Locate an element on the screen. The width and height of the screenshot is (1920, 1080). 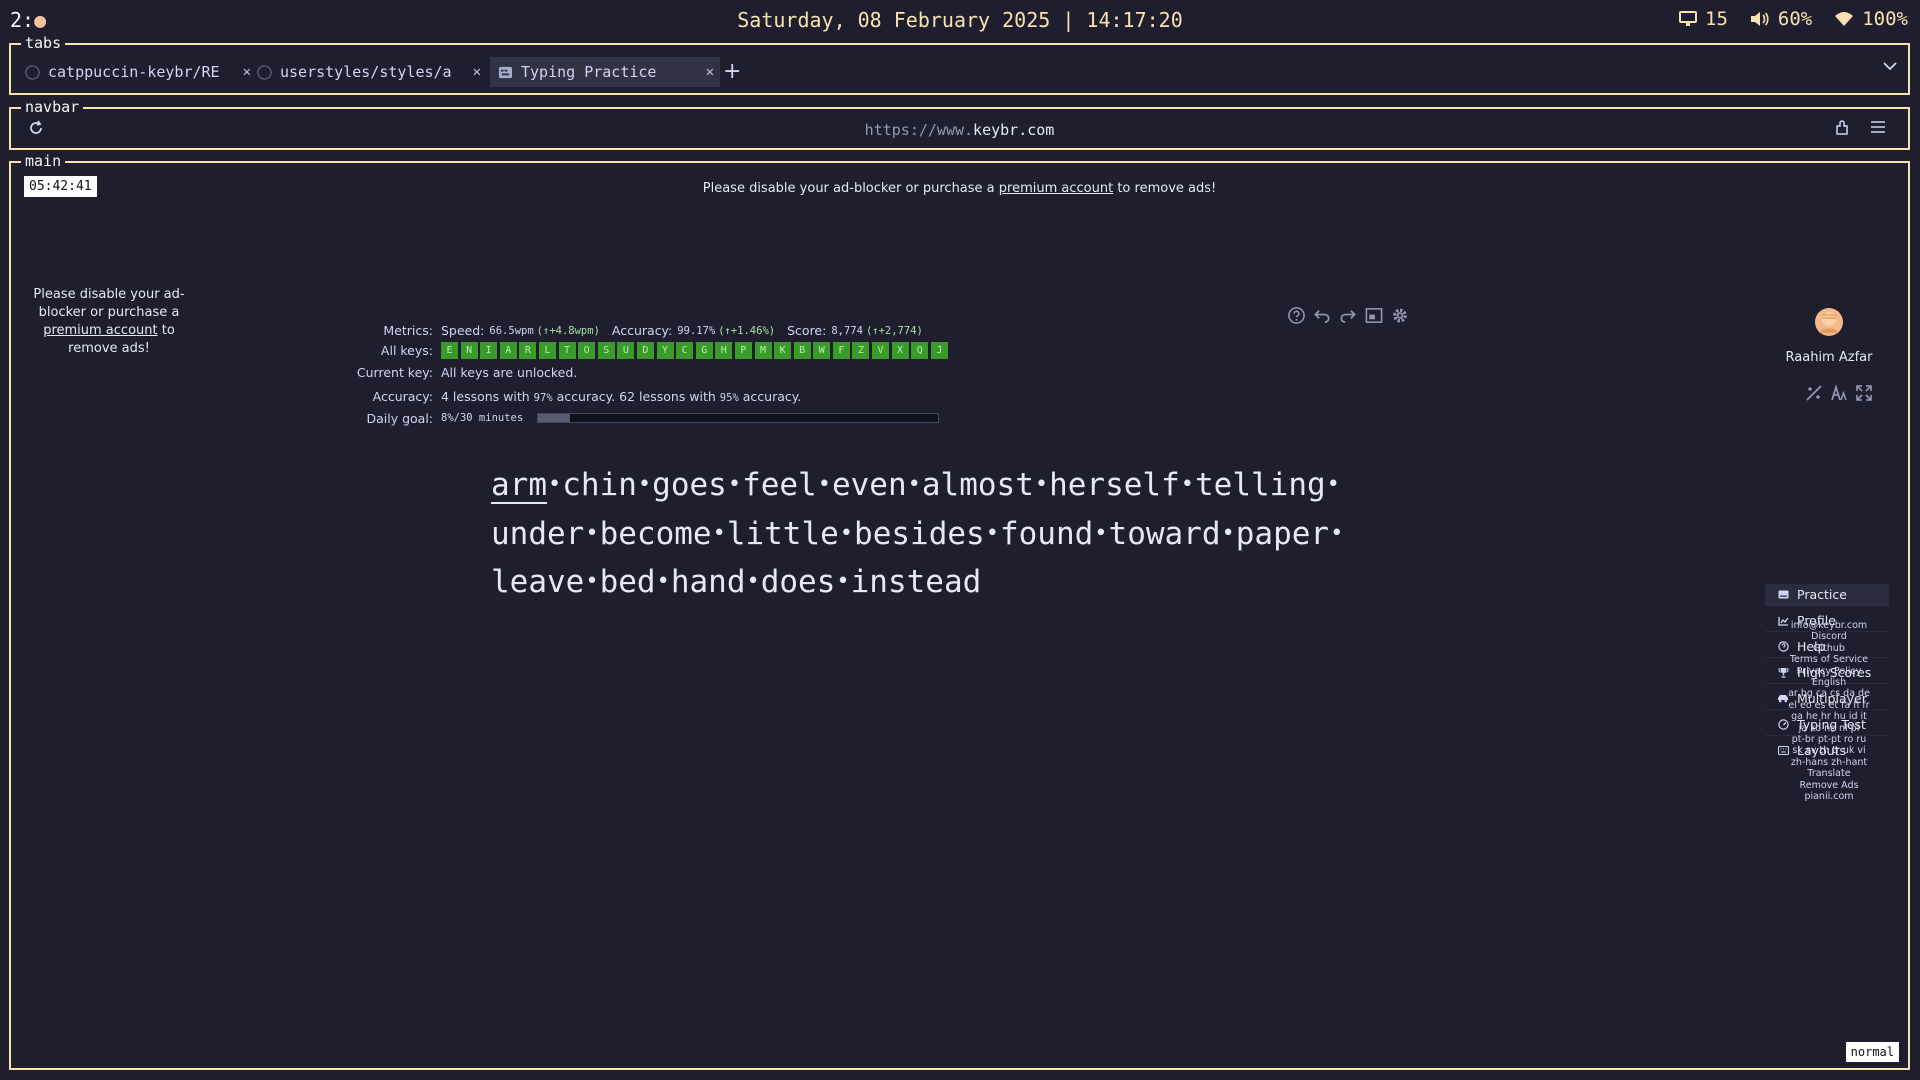
typing-line: leave•bed•hand•does•instead is located at coordinates (931, 584).